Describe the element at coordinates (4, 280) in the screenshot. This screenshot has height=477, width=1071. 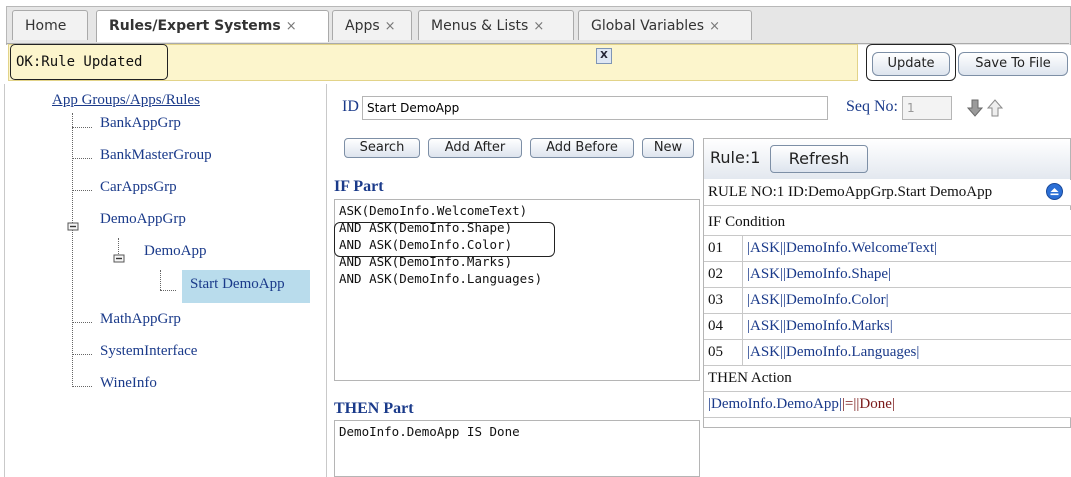
I see `left-border` at that location.